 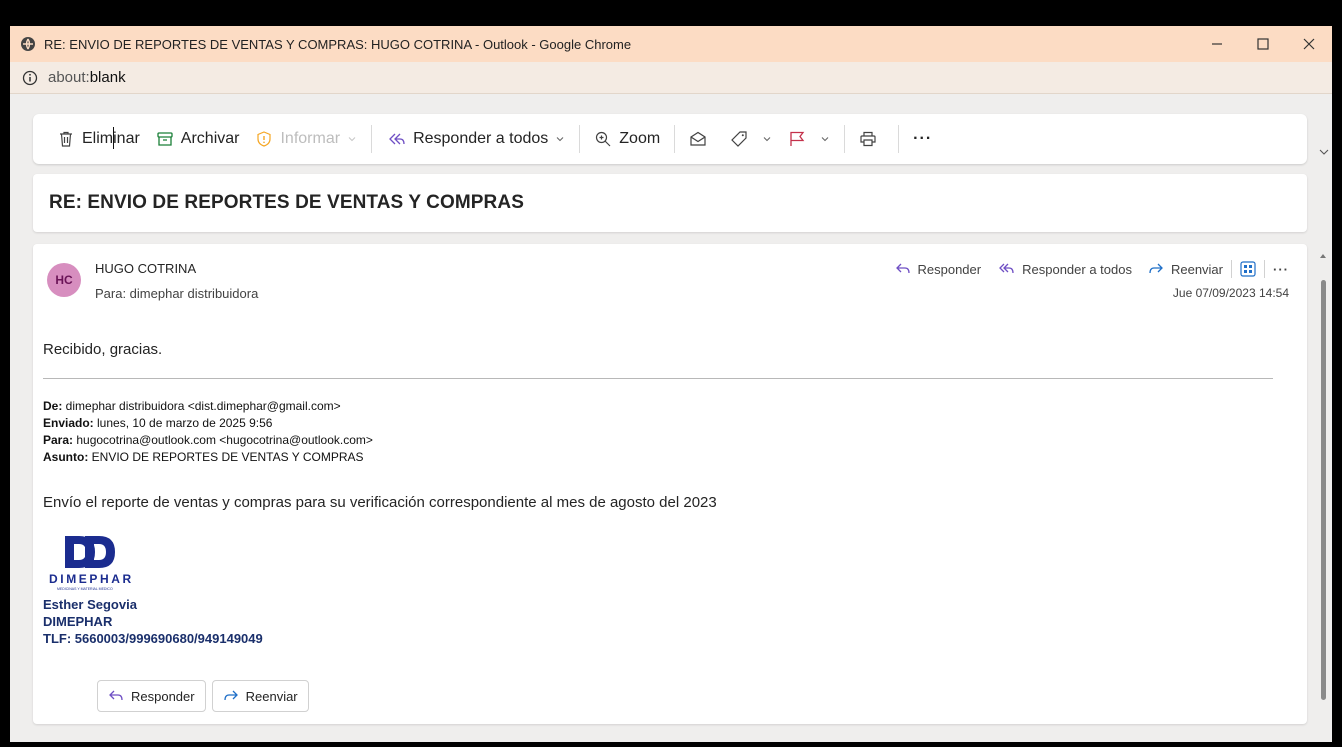 I want to click on signature-phone: TLF: 5660003/999690680/949149049, so click(x=153, y=638).